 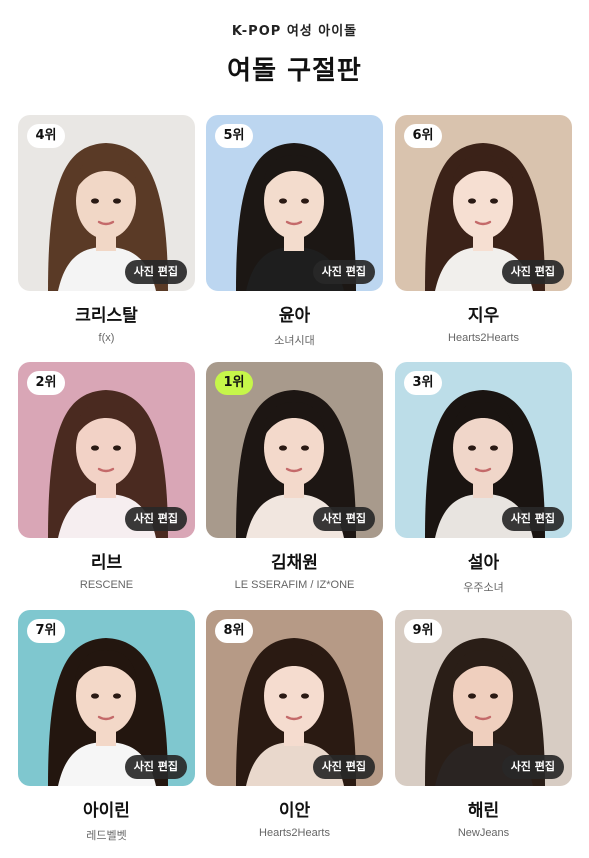 I want to click on idol-photo: 2위사진 편집, so click(x=106, y=450).